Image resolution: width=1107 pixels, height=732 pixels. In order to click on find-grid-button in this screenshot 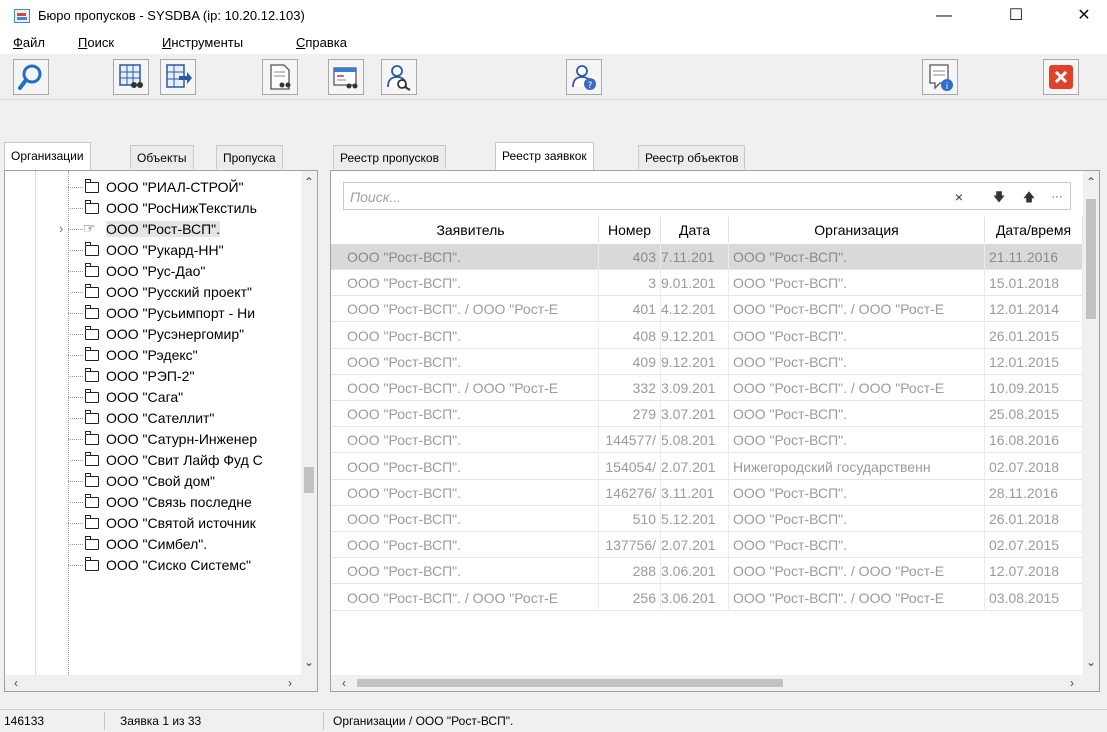, I will do `click(131, 77)`.